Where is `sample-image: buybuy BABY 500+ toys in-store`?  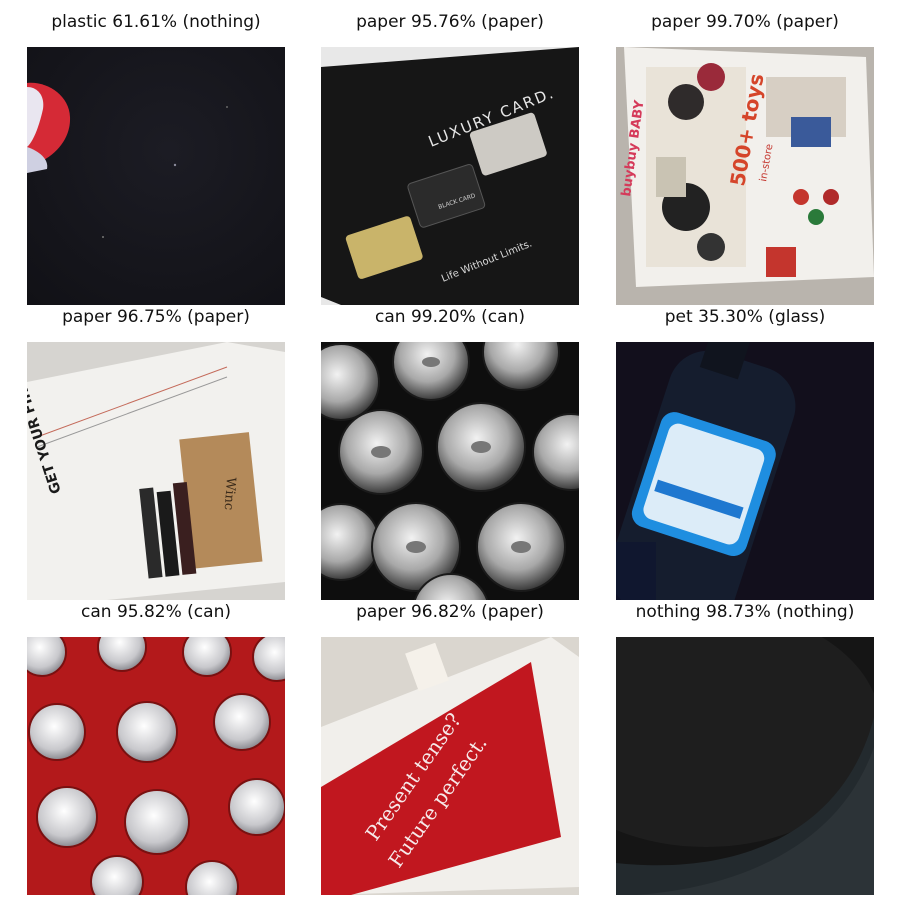
sample-image: buybuy BABY 500+ toys in-store is located at coordinates (745, 176).